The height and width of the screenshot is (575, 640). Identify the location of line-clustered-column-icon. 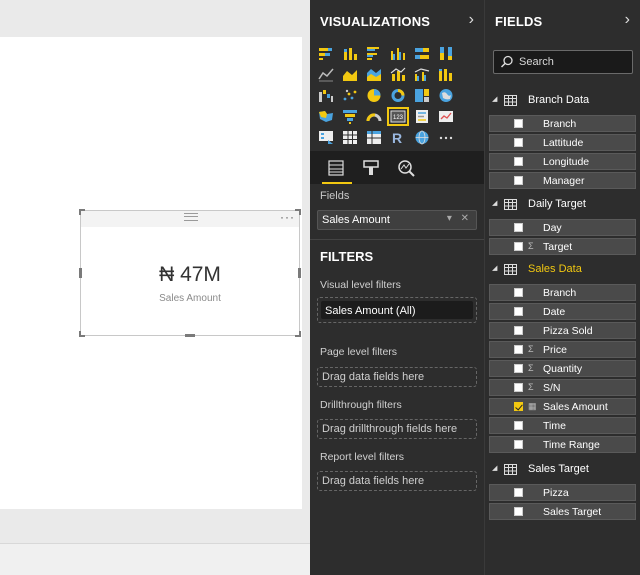
(422, 74).